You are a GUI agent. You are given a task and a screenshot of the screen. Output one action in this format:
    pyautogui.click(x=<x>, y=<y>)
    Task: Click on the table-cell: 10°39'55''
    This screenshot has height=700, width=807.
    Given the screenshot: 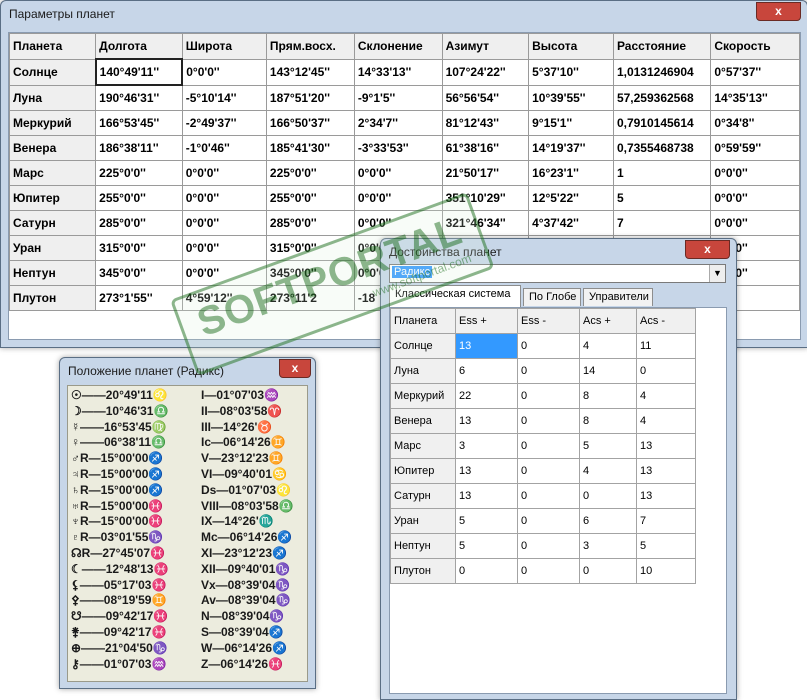 What is the action you would take?
    pyautogui.click(x=571, y=97)
    